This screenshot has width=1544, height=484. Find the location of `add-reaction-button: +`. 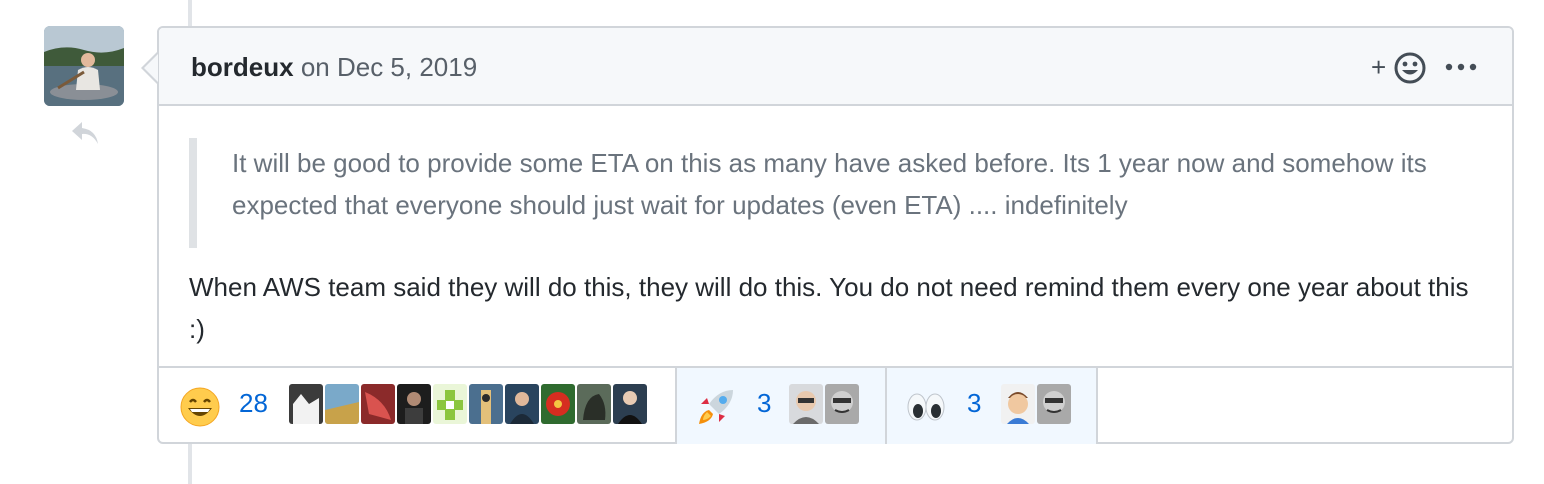

add-reaction-button: + is located at coordinates (1400, 68).